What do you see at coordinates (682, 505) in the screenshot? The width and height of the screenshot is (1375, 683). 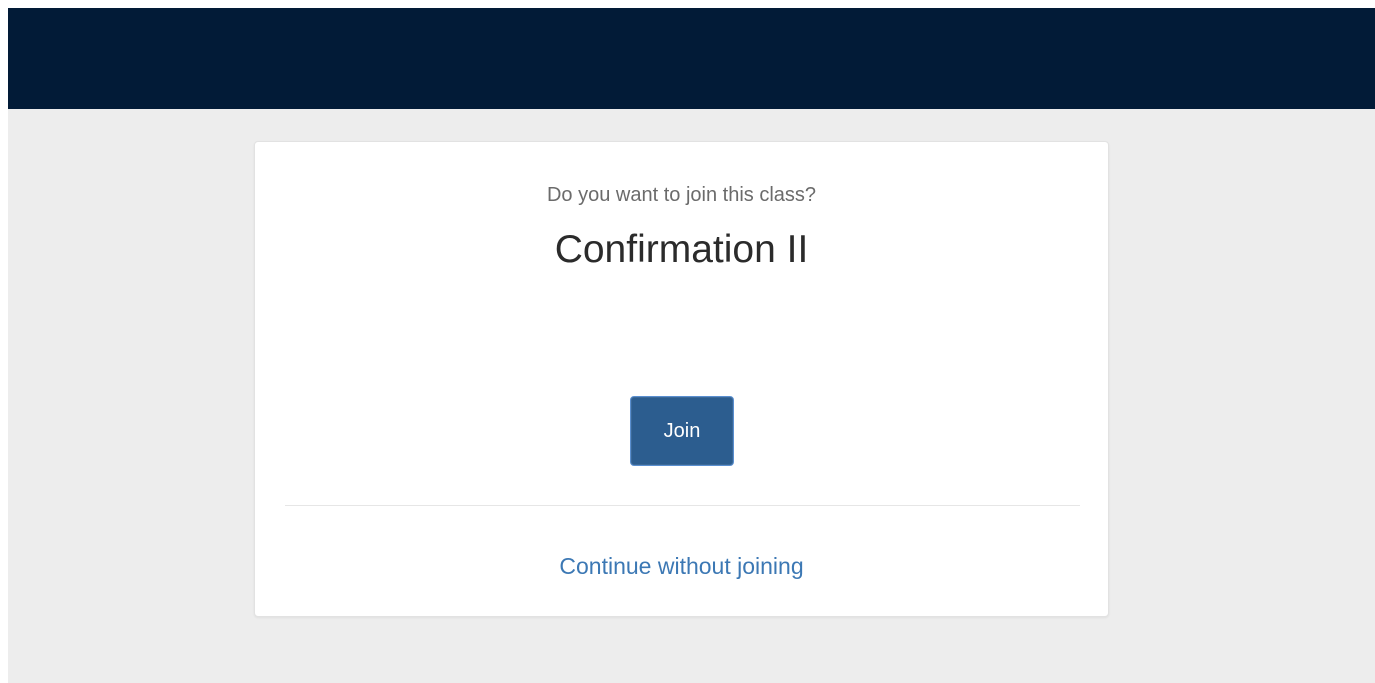 I see `divider` at bounding box center [682, 505].